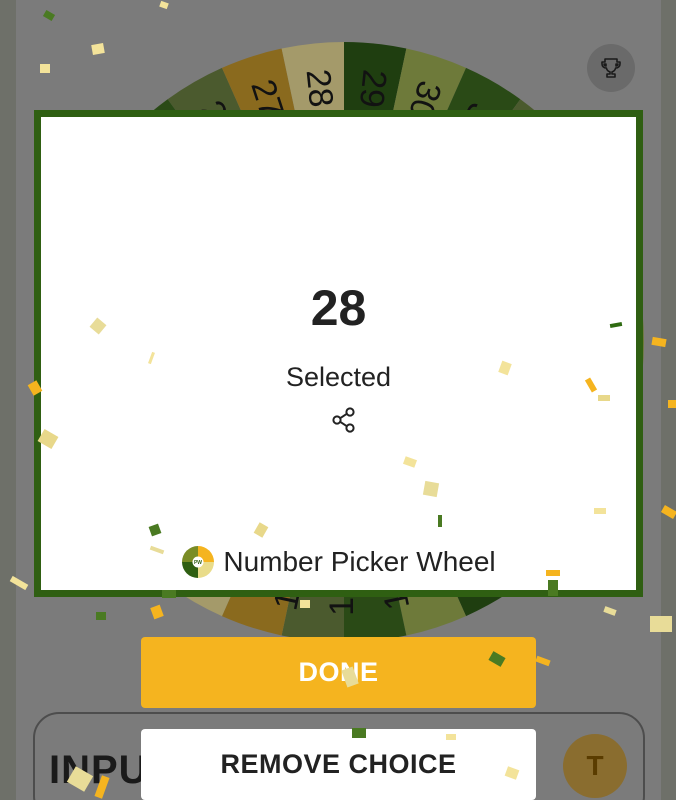 This screenshot has height=800, width=676. I want to click on wheel-number-label: 28, so click(319, 88).